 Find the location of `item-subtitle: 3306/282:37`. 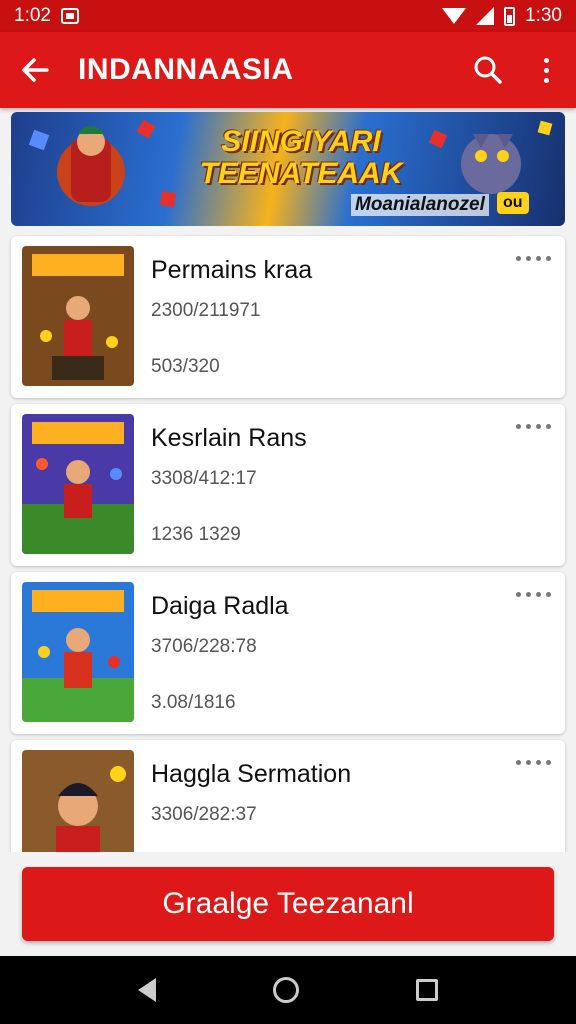

item-subtitle: 3306/282:37 is located at coordinates (204, 814).